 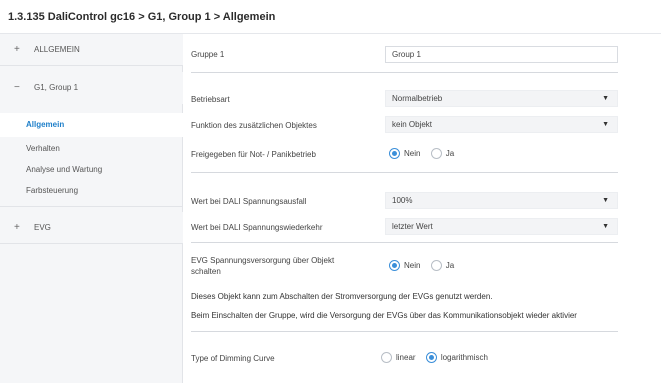 What do you see at coordinates (249, 201) in the screenshot?
I see `spannungsausfall-label: Wert bei DALI Spannungsausfall` at bounding box center [249, 201].